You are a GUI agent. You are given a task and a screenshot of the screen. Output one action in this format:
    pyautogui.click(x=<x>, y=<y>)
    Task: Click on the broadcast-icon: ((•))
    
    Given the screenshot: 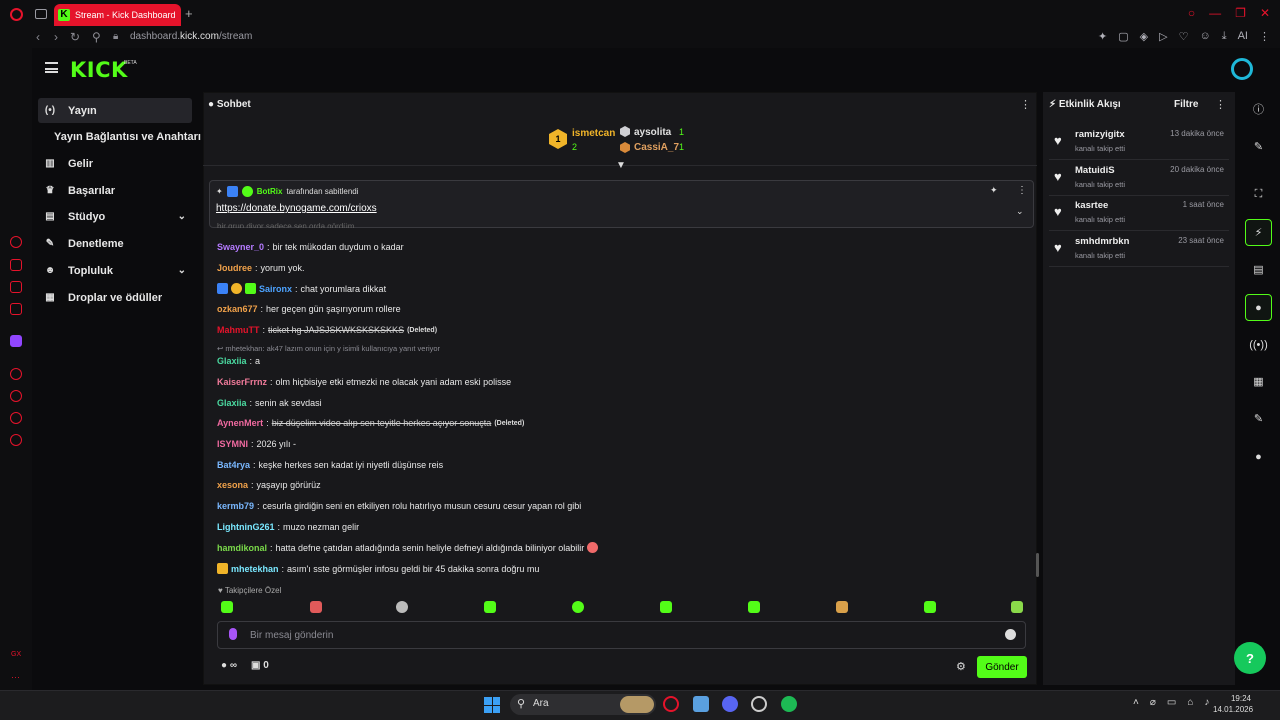 What is the action you would take?
    pyautogui.click(x=1258, y=344)
    